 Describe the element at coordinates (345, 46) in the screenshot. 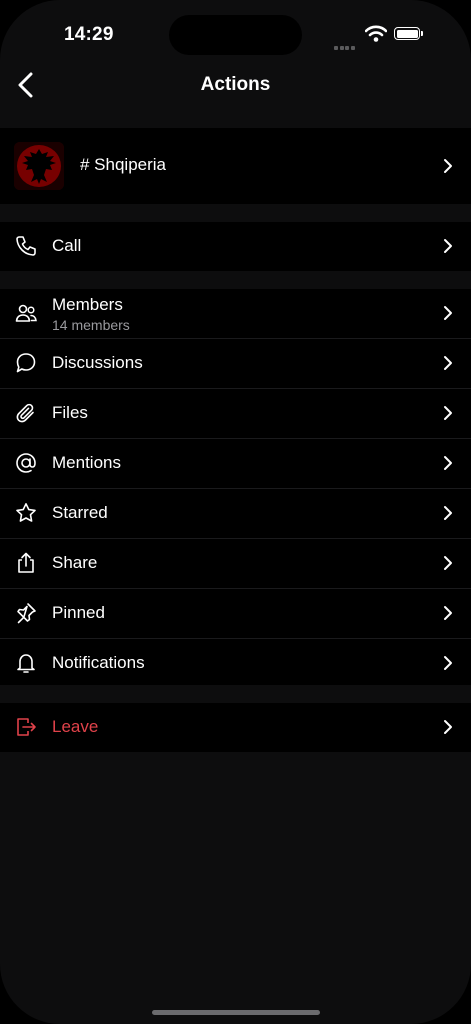

I see `signal-icon` at that location.